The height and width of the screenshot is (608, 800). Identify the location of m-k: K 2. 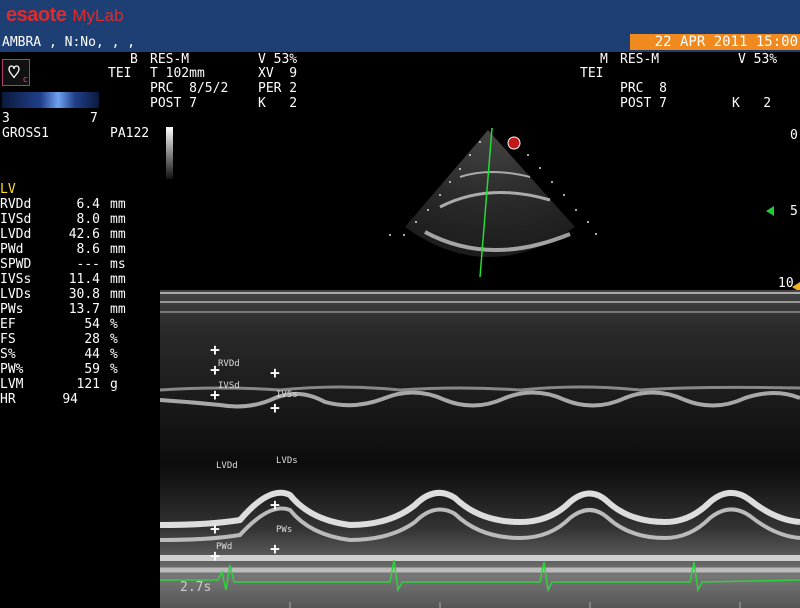
(752, 103).